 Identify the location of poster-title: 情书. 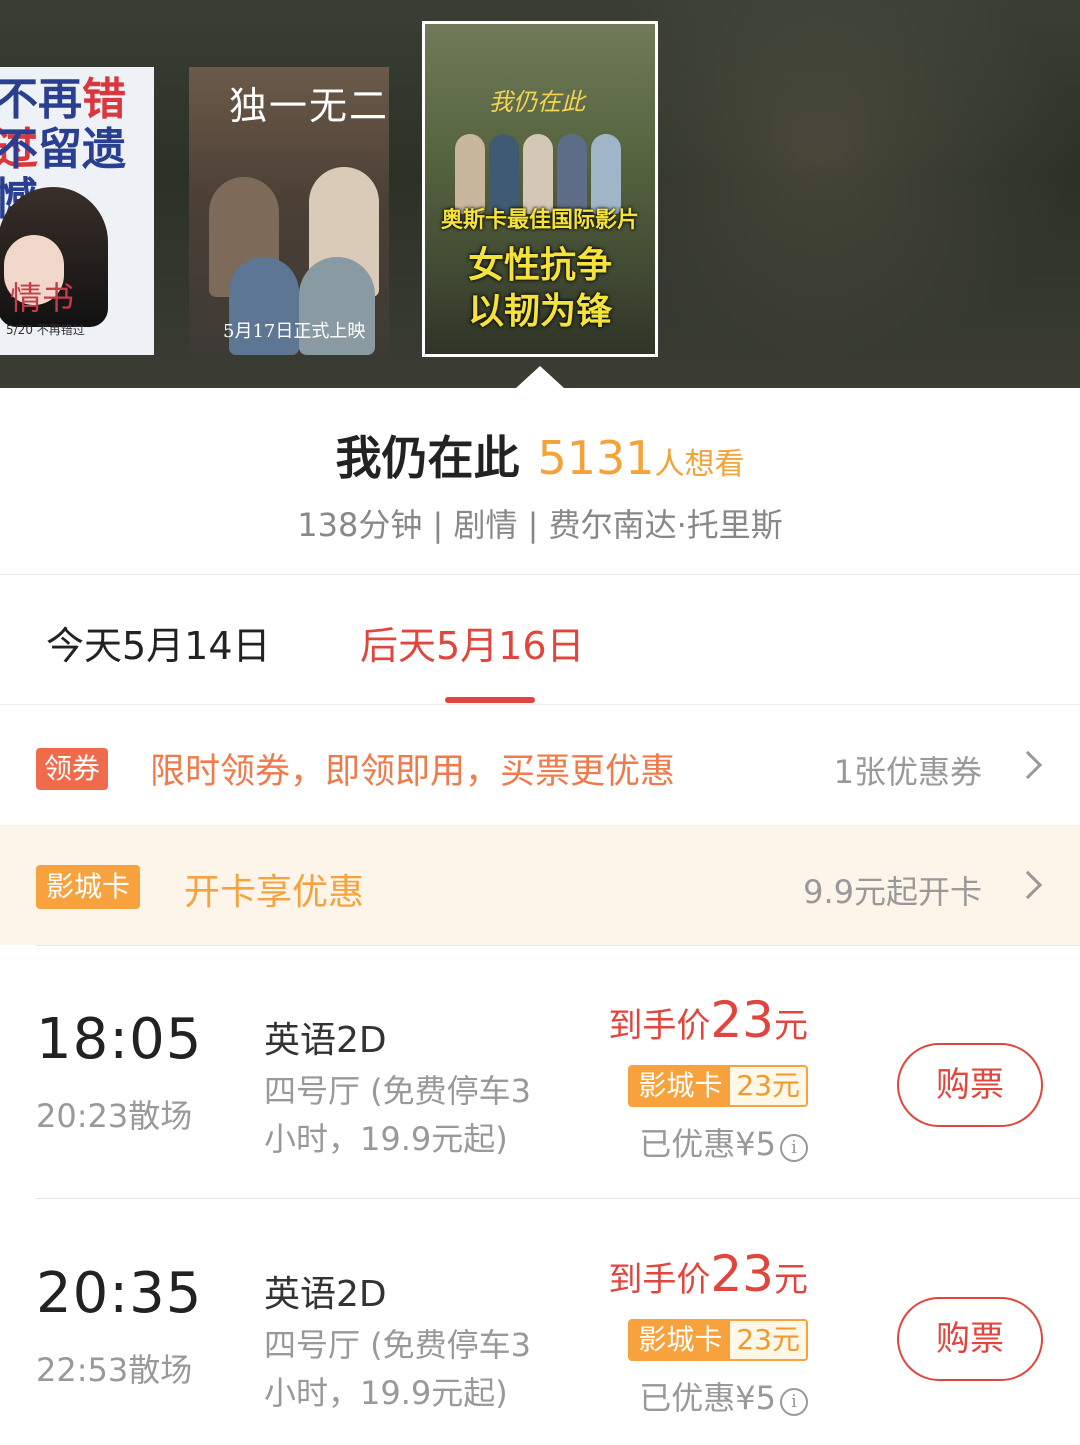
(42, 298).